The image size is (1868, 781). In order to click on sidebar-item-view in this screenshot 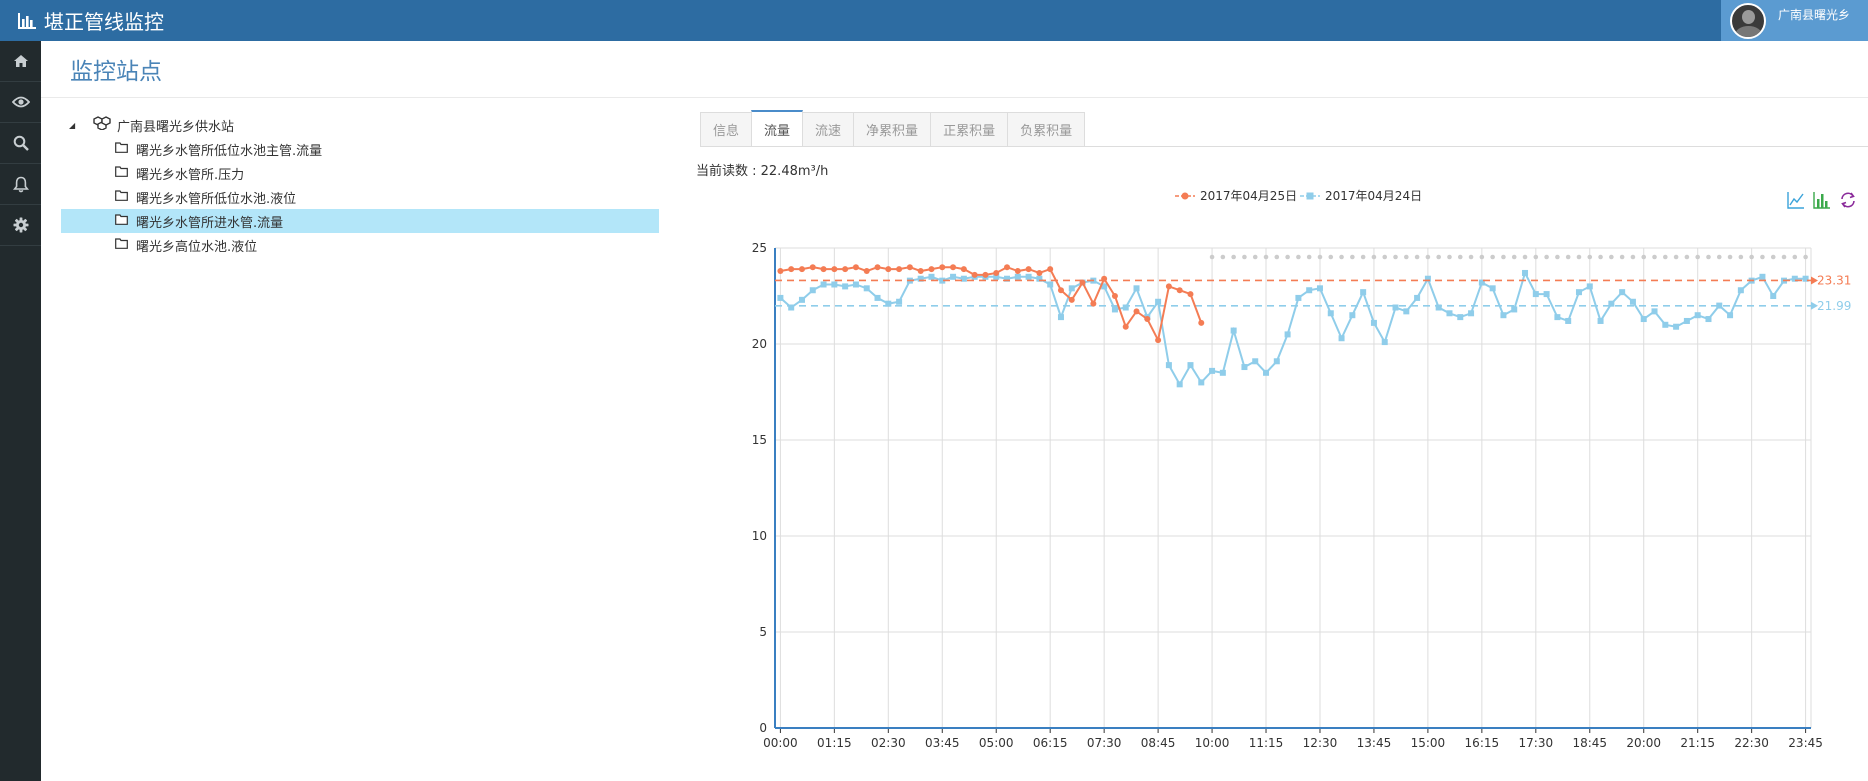, I will do `click(20, 102)`.